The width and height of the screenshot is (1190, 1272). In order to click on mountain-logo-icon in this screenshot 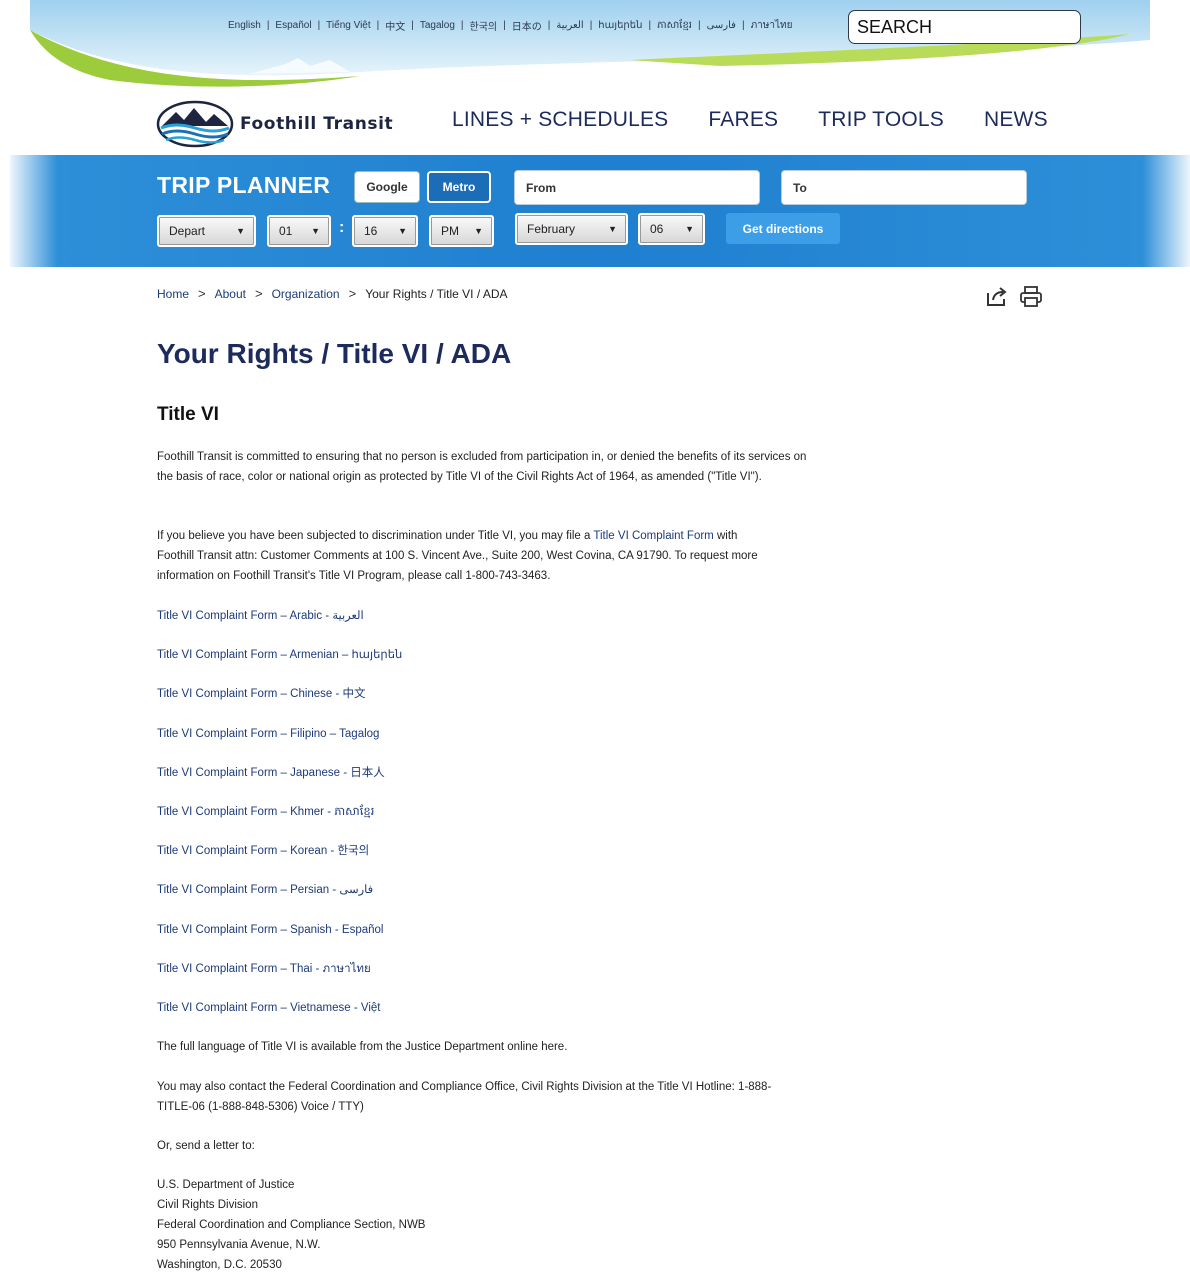, I will do `click(195, 124)`.